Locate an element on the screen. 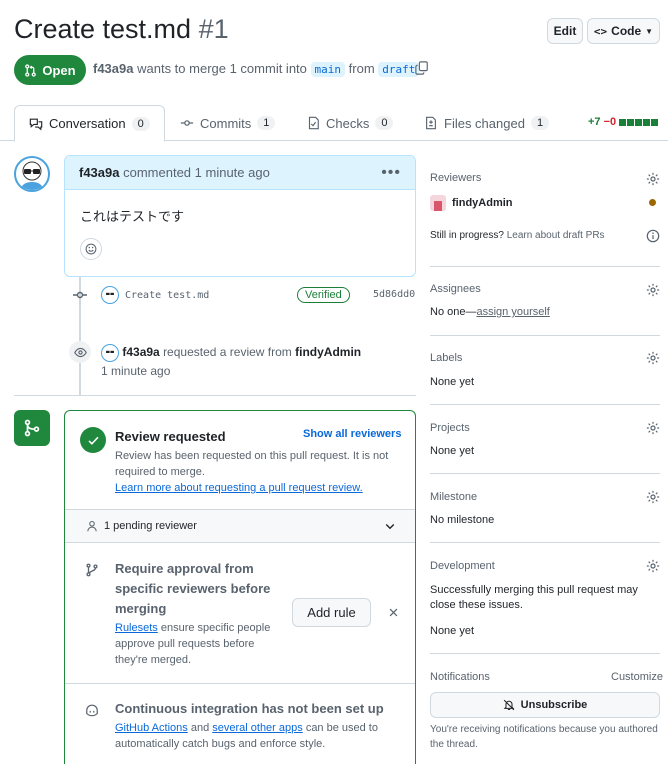  development-heading: Development is located at coordinates (462, 566).